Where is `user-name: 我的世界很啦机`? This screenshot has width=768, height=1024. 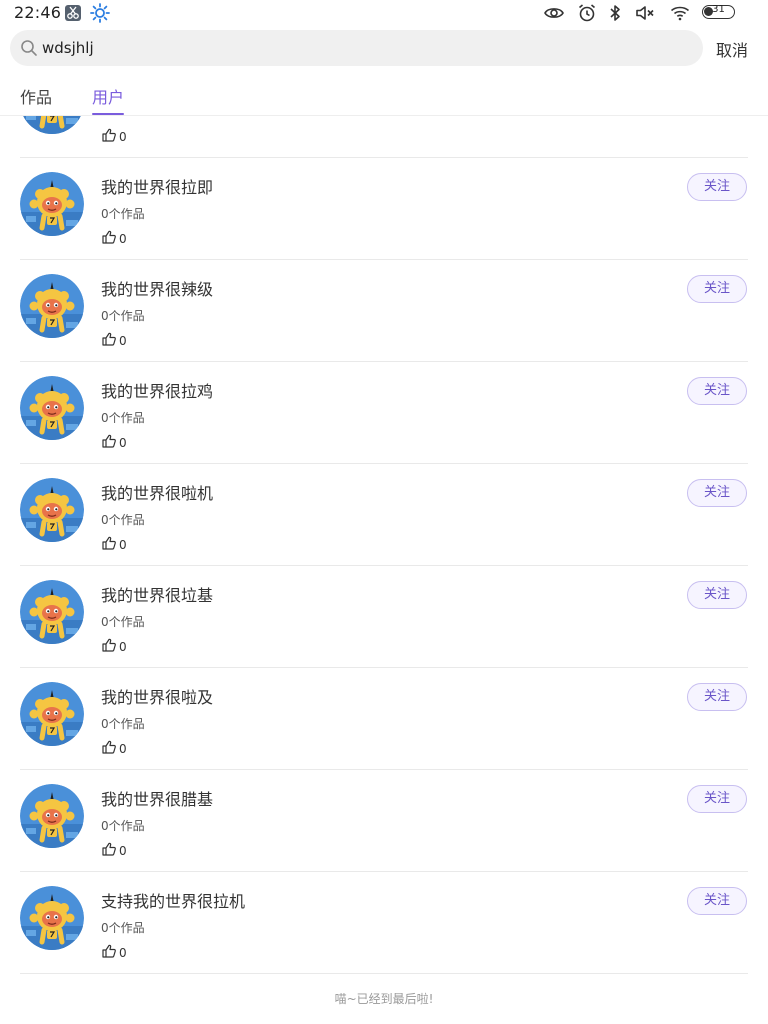 user-name: 我的世界很啦机 is located at coordinates (157, 492).